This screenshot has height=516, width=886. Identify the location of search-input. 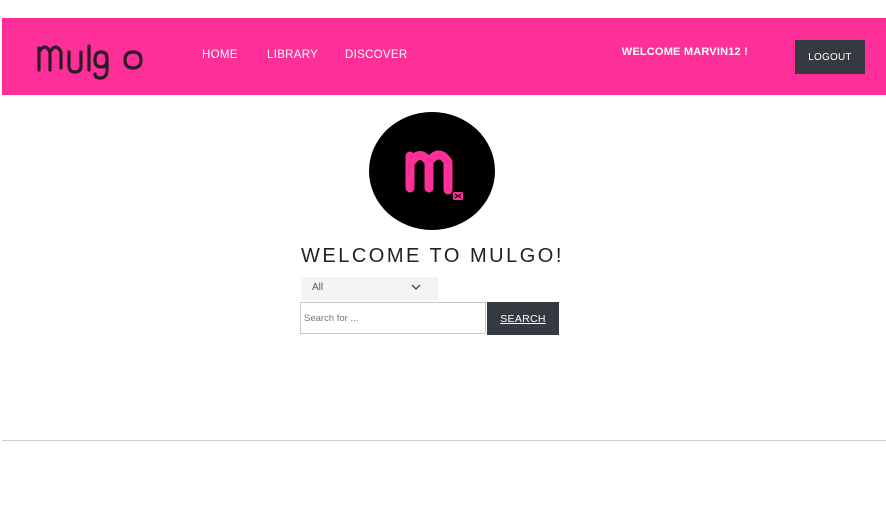
(393, 318).